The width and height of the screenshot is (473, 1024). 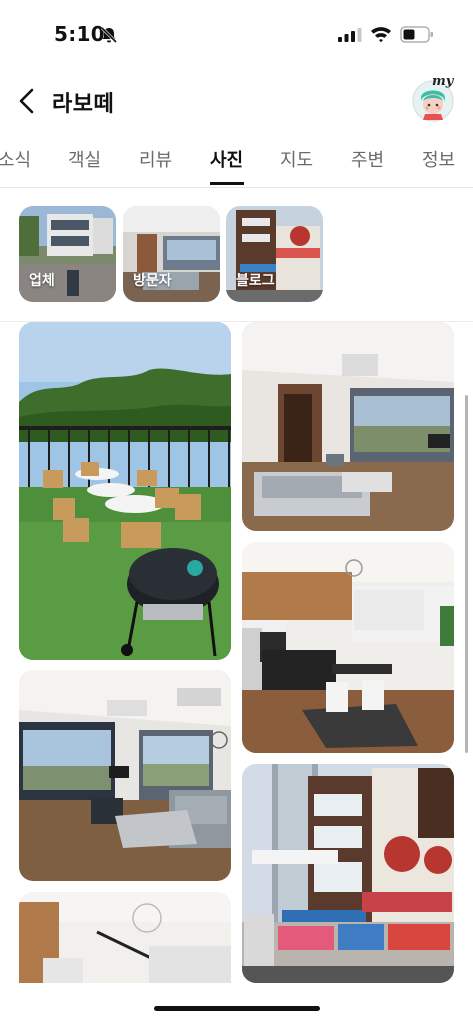 I want to click on category-visitor: 방문자, so click(x=171, y=254).